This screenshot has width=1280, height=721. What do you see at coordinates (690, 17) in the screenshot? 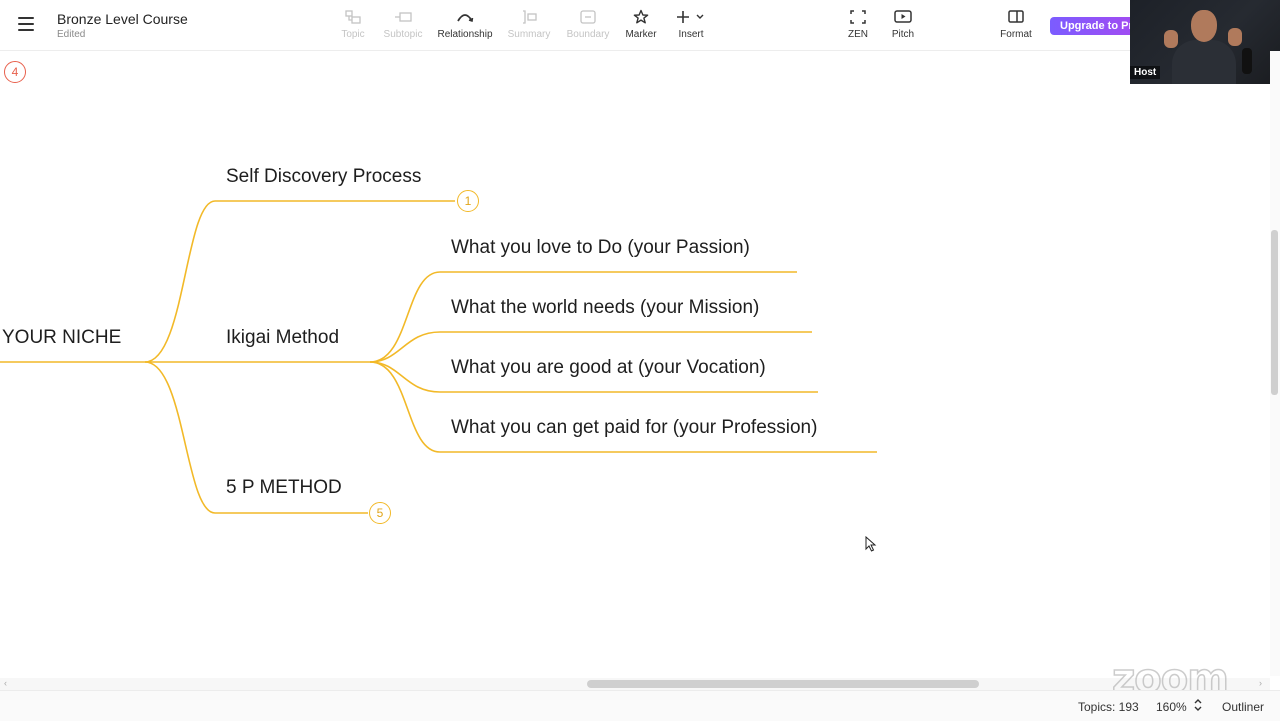
I see `plus-icon` at bounding box center [690, 17].